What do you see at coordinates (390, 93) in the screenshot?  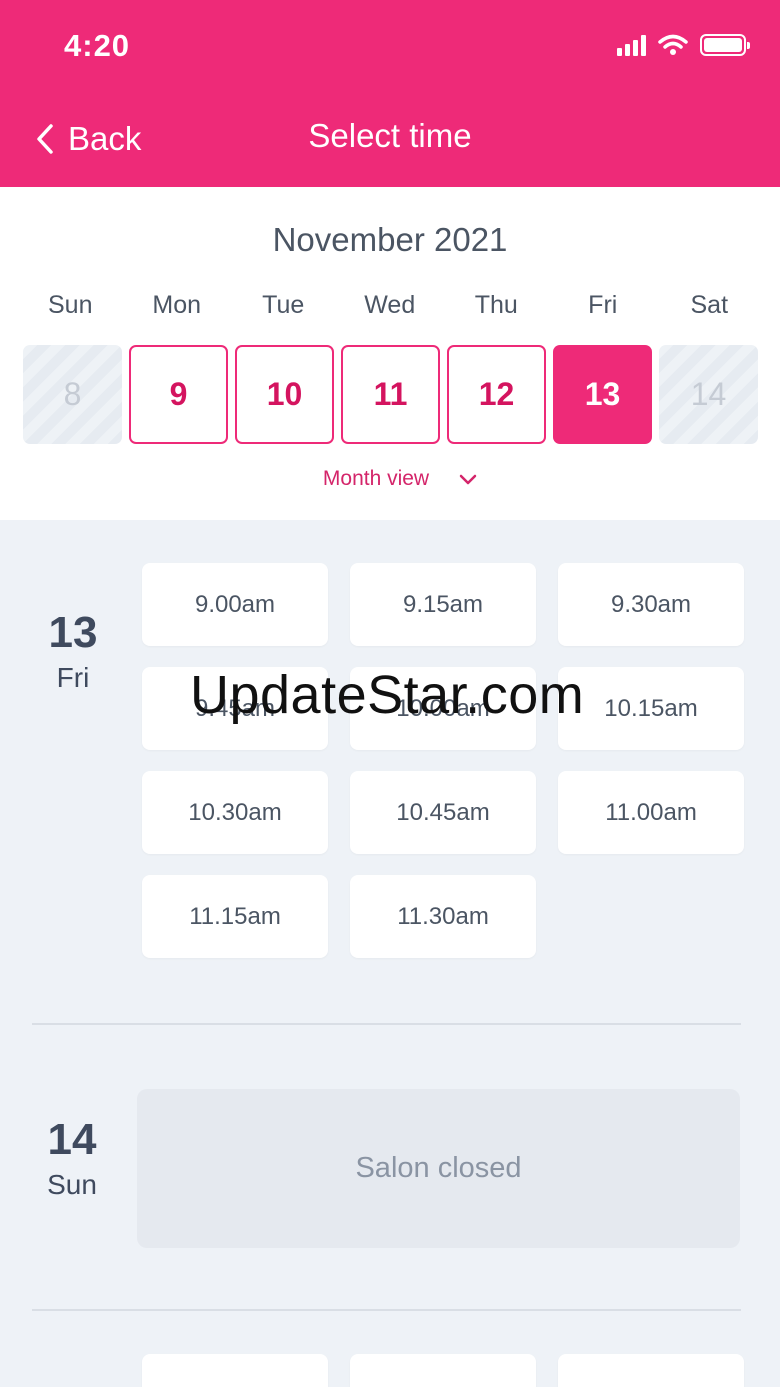 I see `app-header: 4:20 Back Select time` at bounding box center [390, 93].